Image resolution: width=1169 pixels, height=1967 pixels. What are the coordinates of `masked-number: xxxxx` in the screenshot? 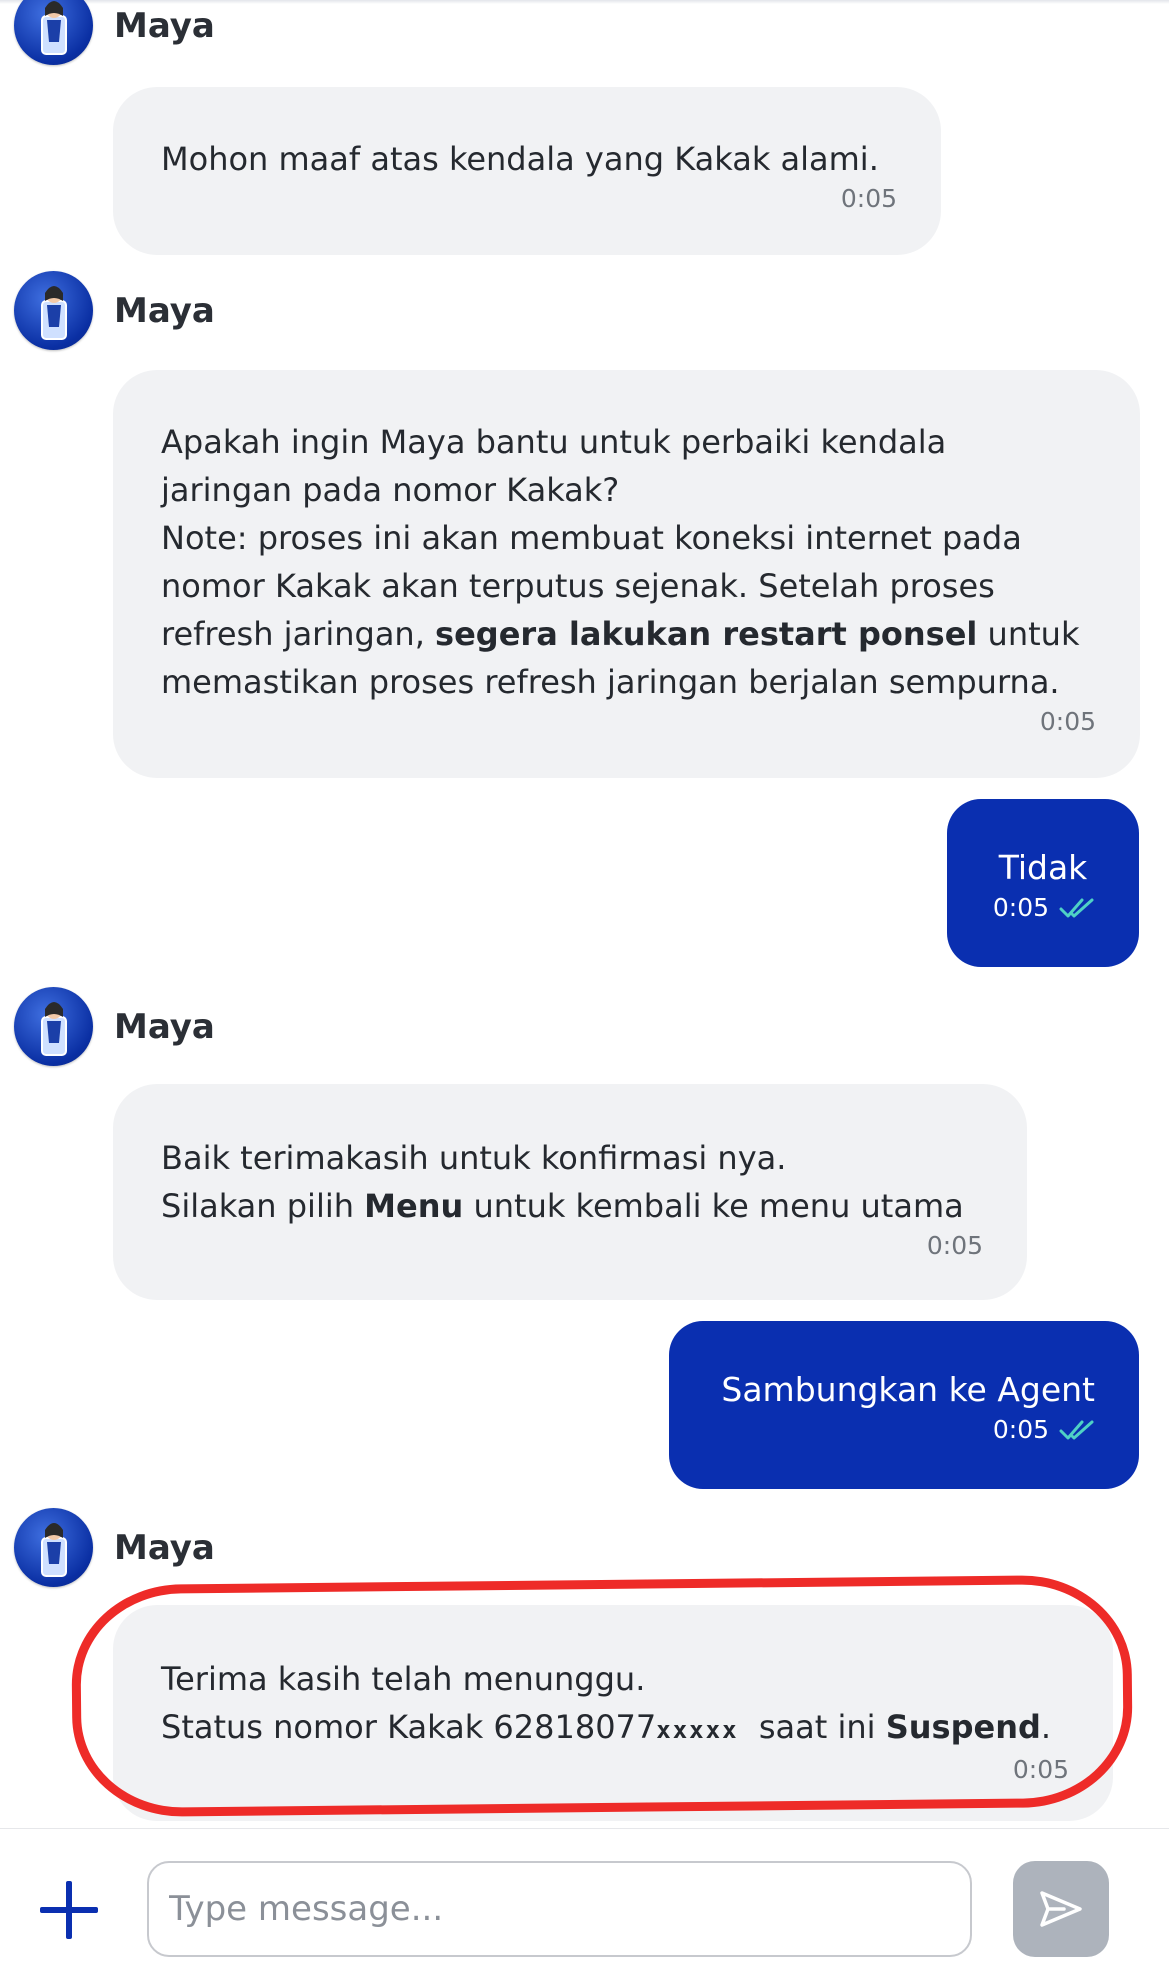 It's located at (697, 1730).